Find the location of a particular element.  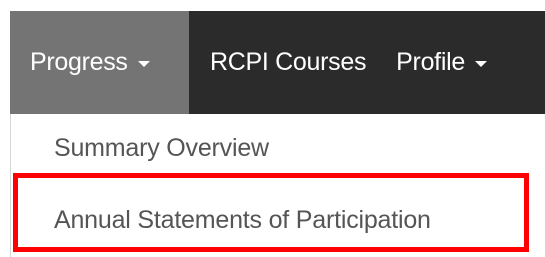

nav-item-rcpi-courses-label: RCPI Courses is located at coordinates (288, 62).